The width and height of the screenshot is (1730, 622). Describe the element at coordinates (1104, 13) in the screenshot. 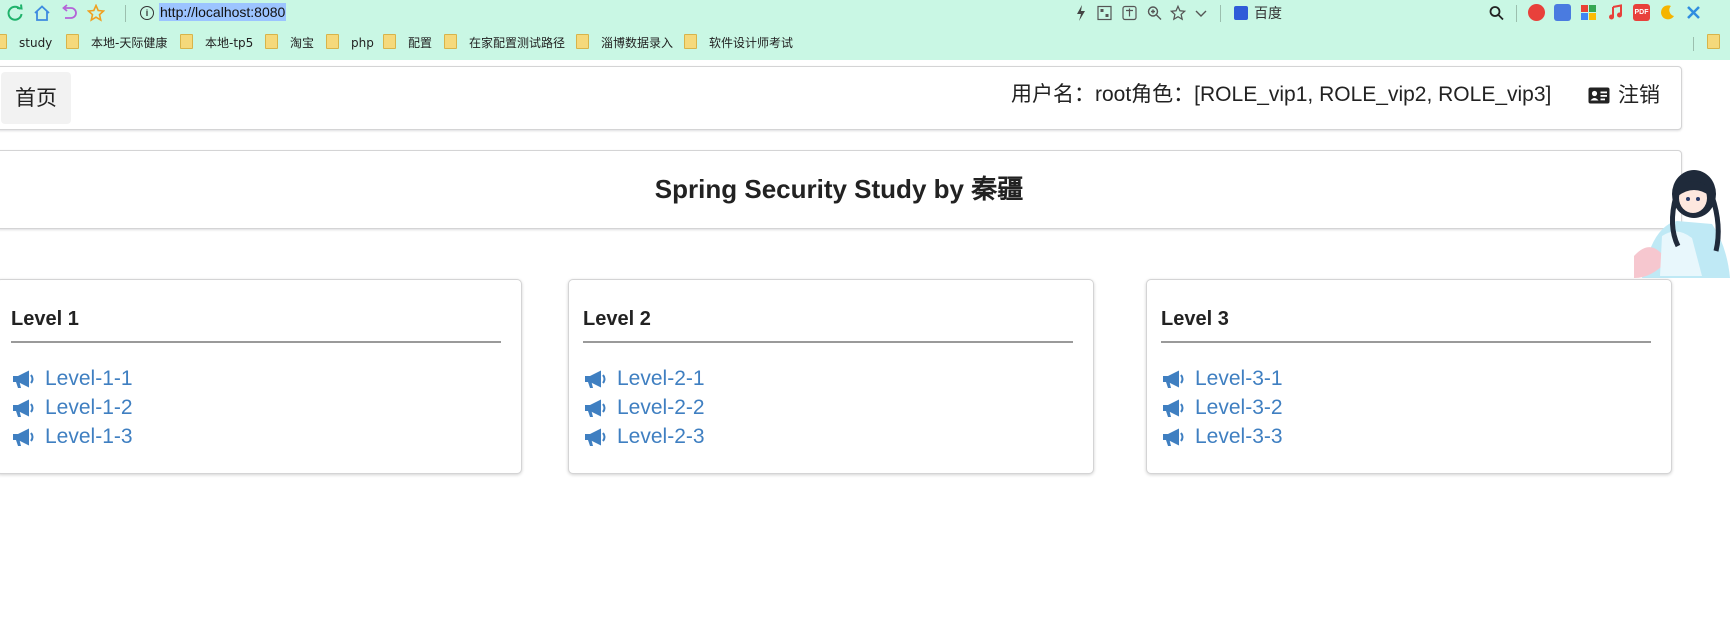

I see `qr-code-icon` at that location.